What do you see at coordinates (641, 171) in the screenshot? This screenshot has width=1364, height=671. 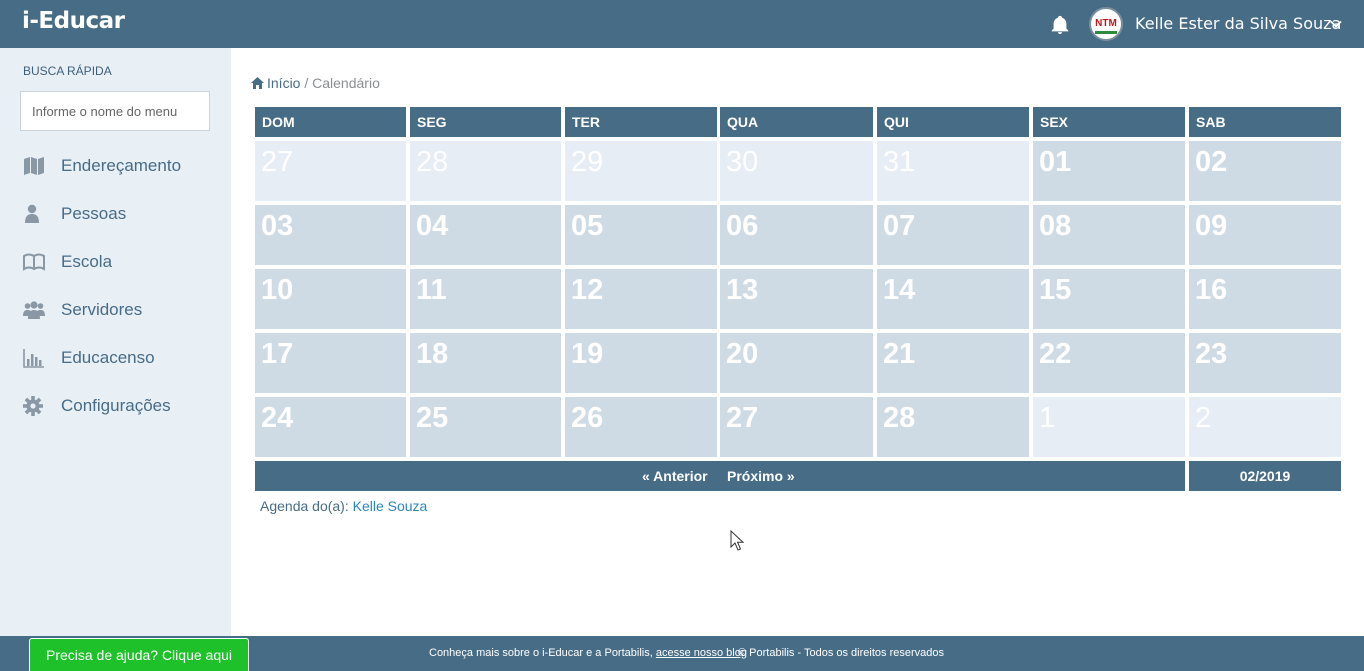 I see `calendar-day-cell: 29` at bounding box center [641, 171].